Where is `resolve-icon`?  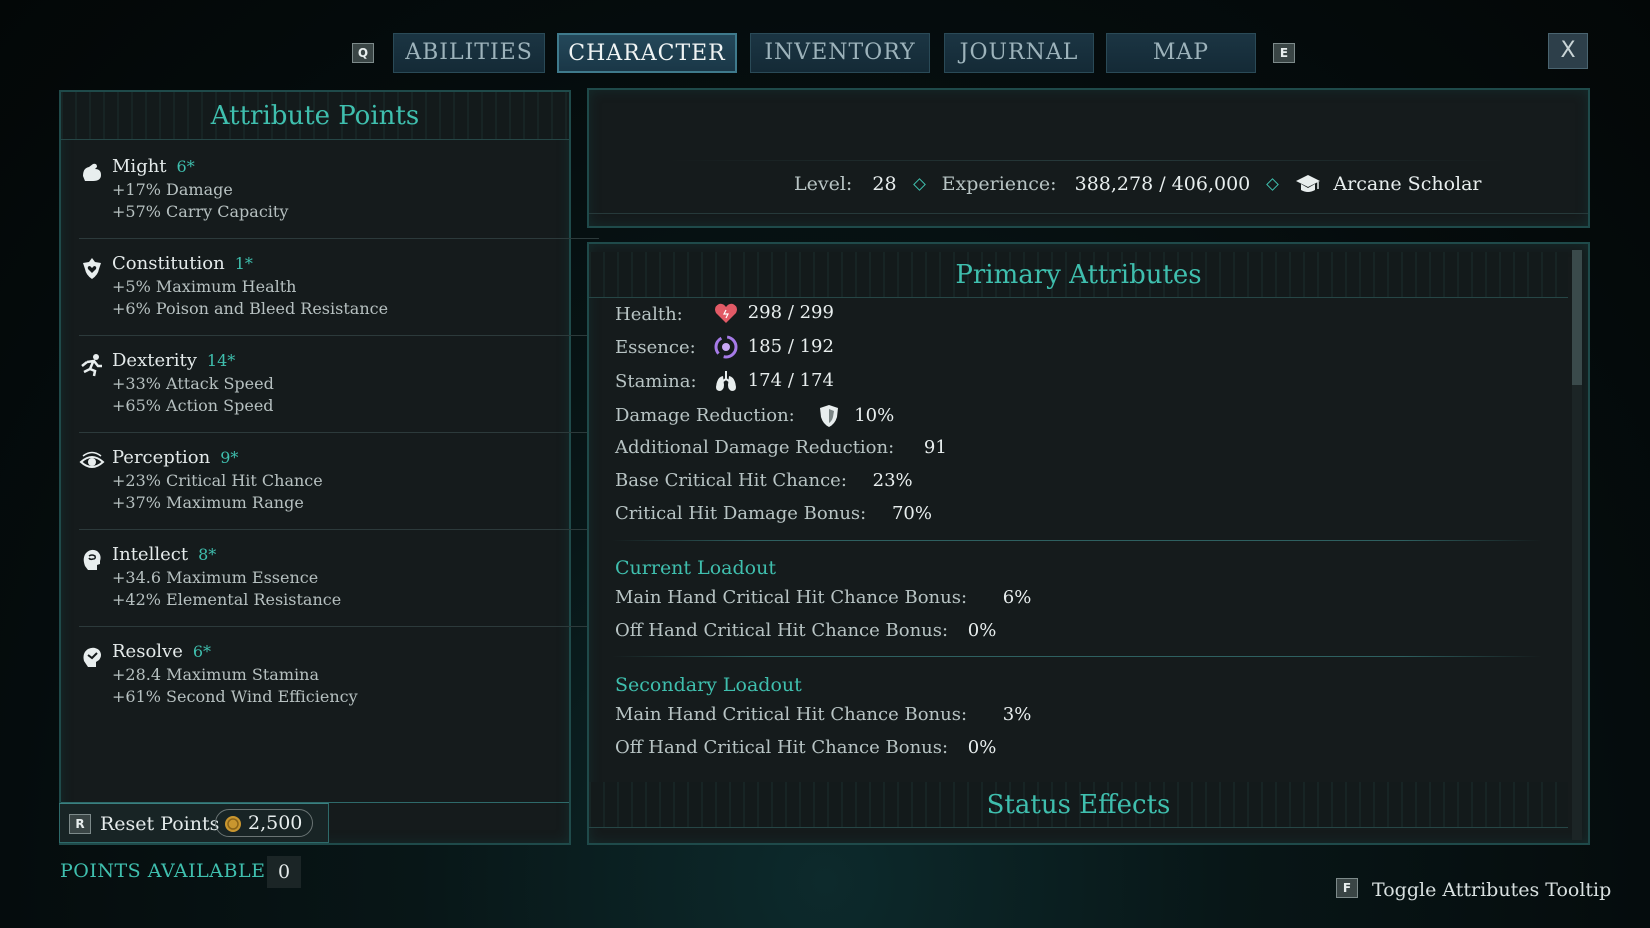 resolve-icon is located at coordinates (92, 657).